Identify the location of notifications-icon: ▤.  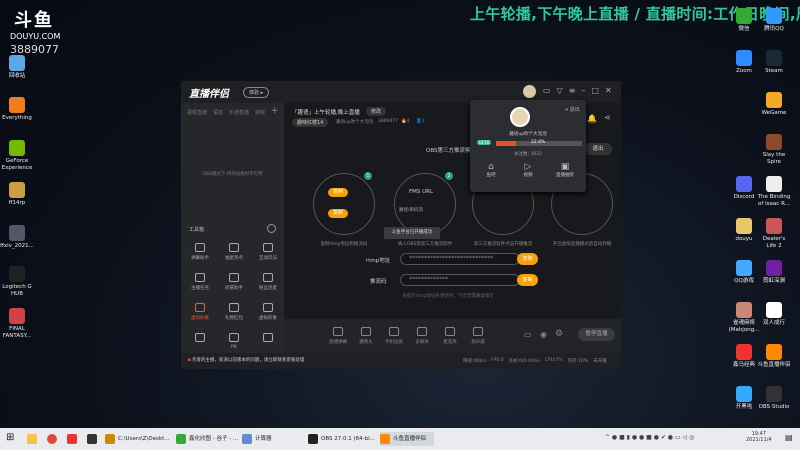
(789, 437).